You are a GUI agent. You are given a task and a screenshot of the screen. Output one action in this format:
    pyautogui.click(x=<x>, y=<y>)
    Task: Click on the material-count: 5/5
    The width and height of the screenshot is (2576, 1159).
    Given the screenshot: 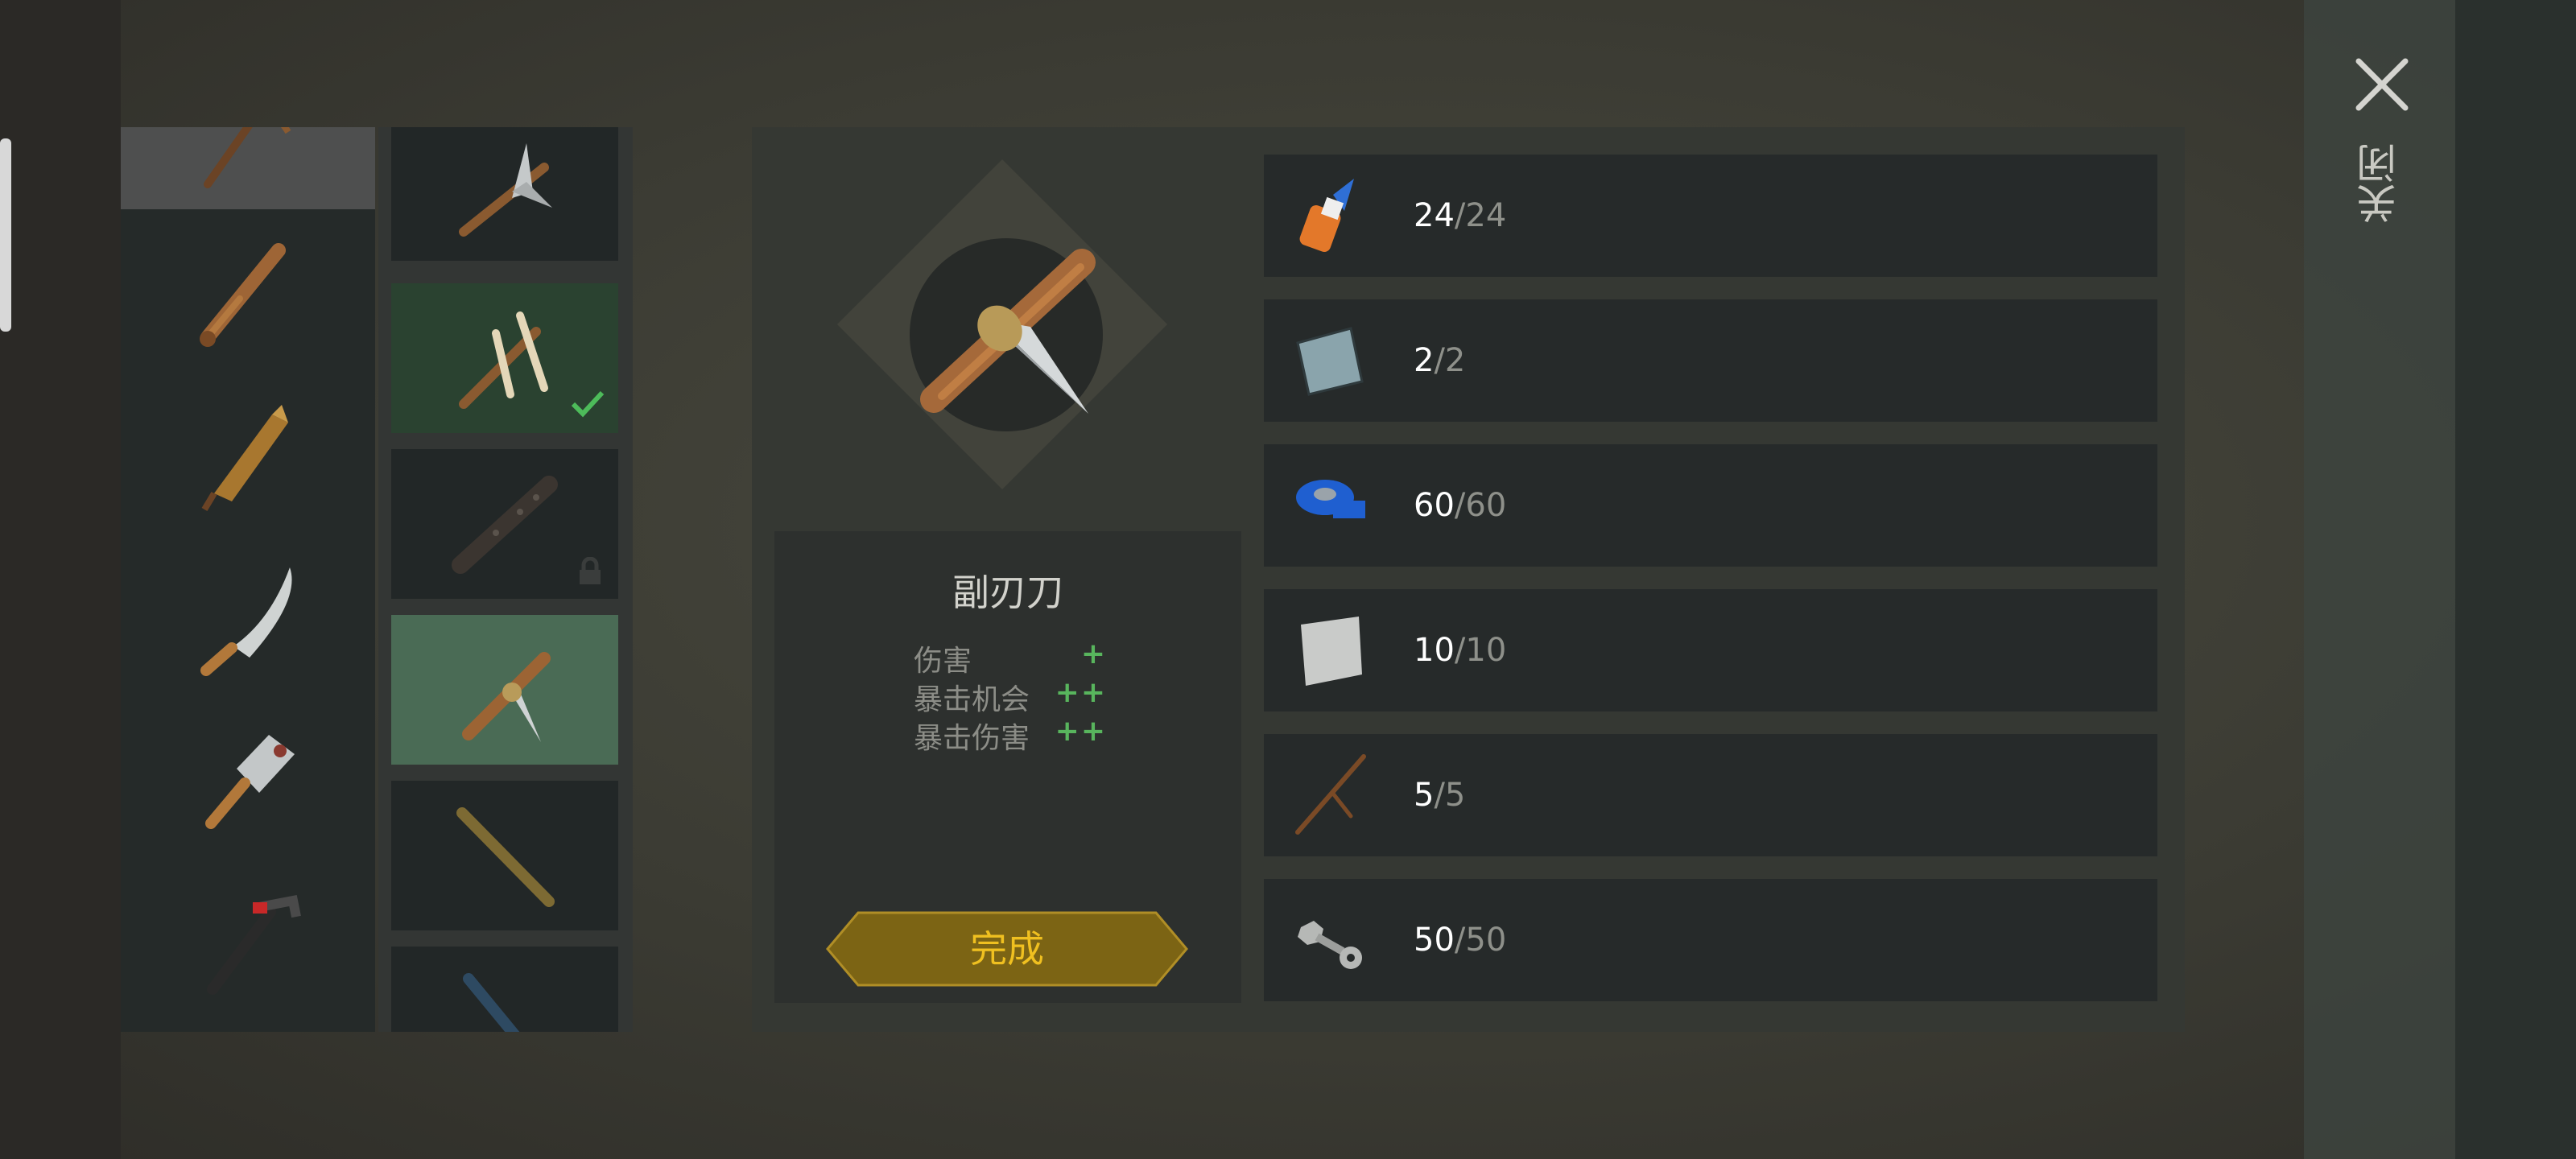 What is the action you would take?
    pyautogui.click(x=1440, y=795)
    